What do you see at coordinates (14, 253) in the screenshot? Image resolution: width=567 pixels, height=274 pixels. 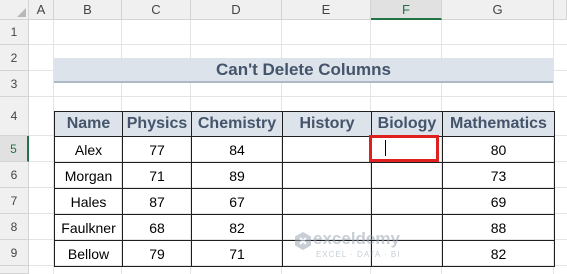 I see `row-header-9: 9` at bounding box center [14, 253].